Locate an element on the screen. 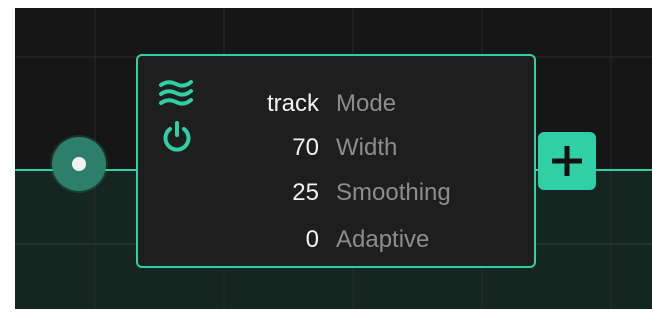 This screenshot has width=652, height=323. power-icon is located at coordinates (177, 137).